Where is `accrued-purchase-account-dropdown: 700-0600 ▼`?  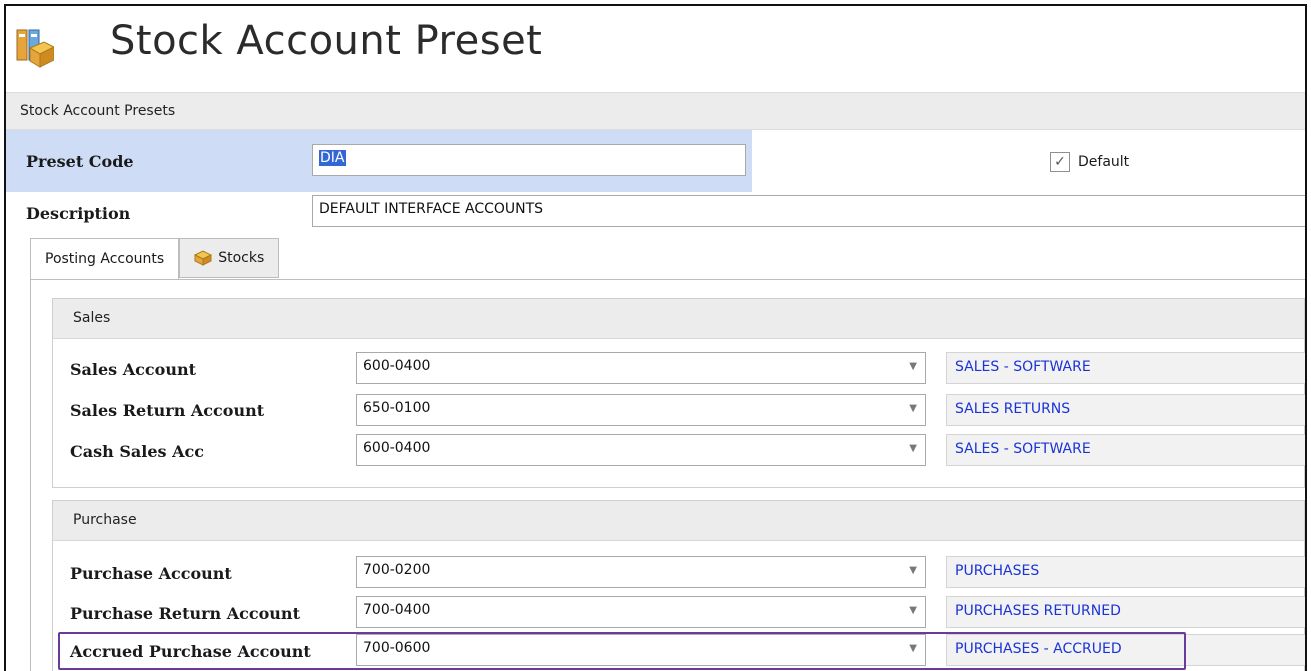 accrued-purchase-account-dropdown: 700-0600 ▼ is located at coordinates (641, 650).